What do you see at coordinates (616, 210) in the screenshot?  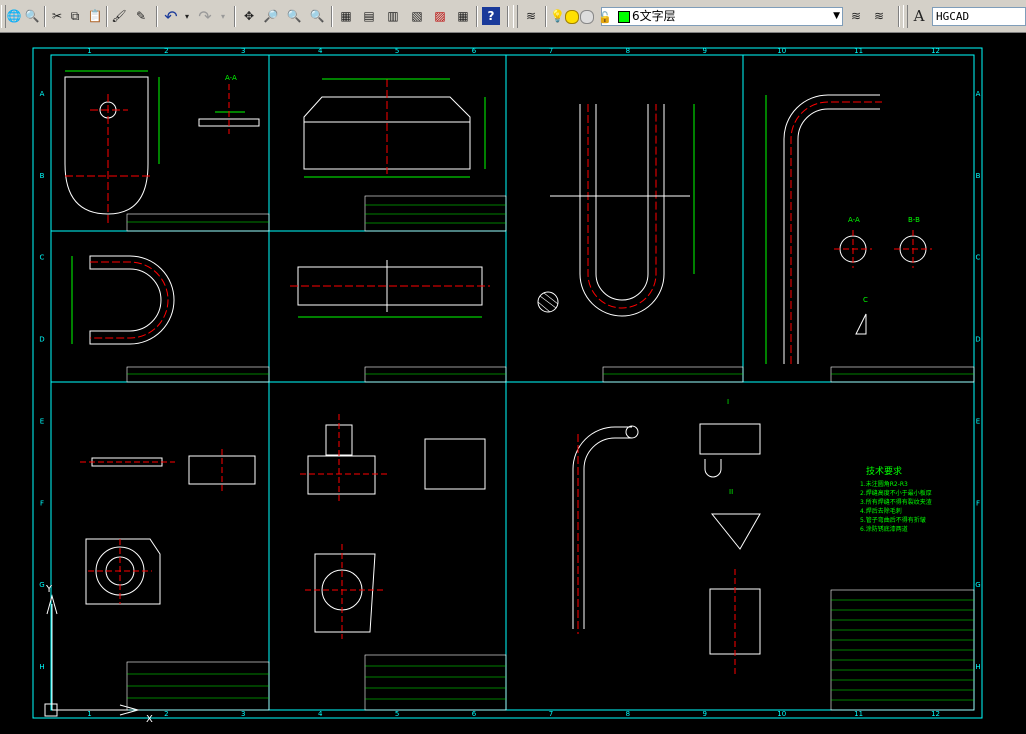 I see `u-pipe-part` at bounding box center [616, 210].